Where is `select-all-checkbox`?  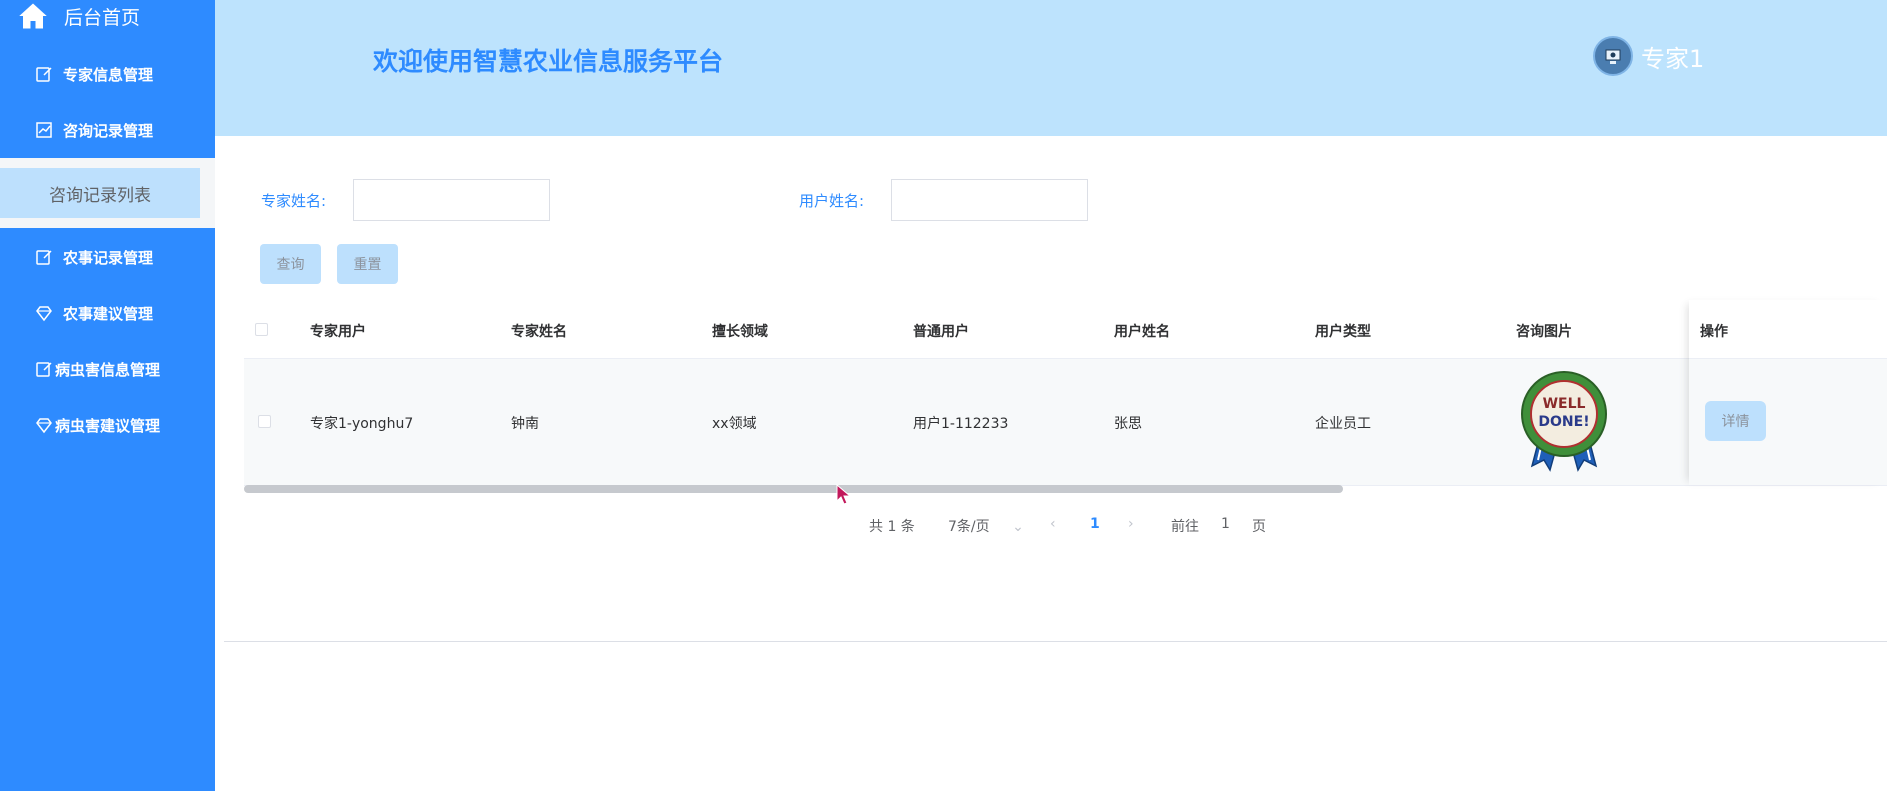
select-all-checkbox is located at coordinates (261, 329).